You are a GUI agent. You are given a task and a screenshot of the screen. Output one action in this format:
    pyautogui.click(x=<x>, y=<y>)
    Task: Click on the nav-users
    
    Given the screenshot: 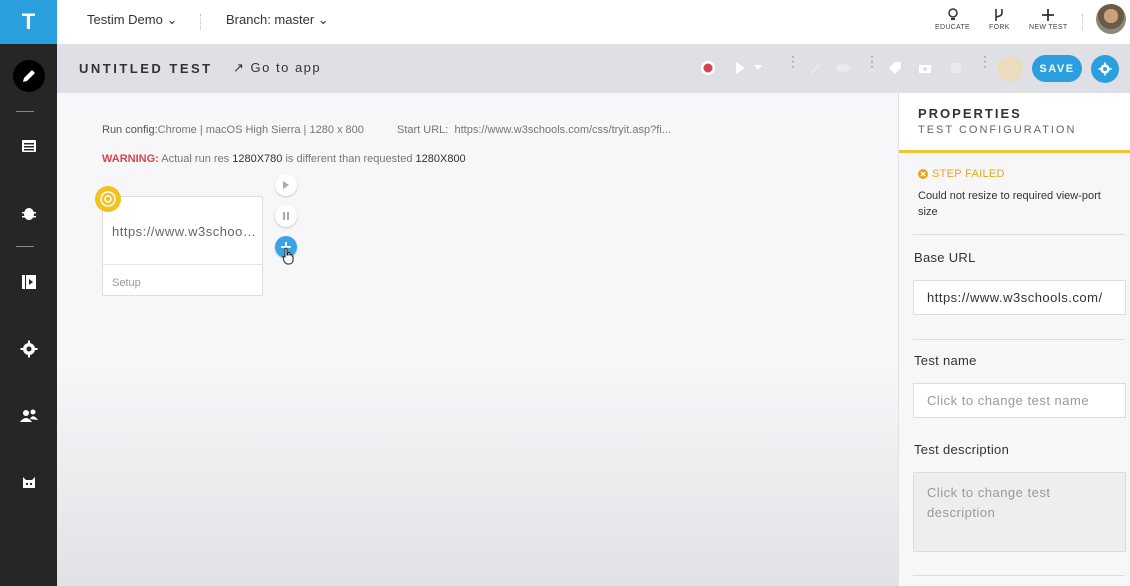 What is the action you would take?
    pyautogui.click(x=28, y=416)
    